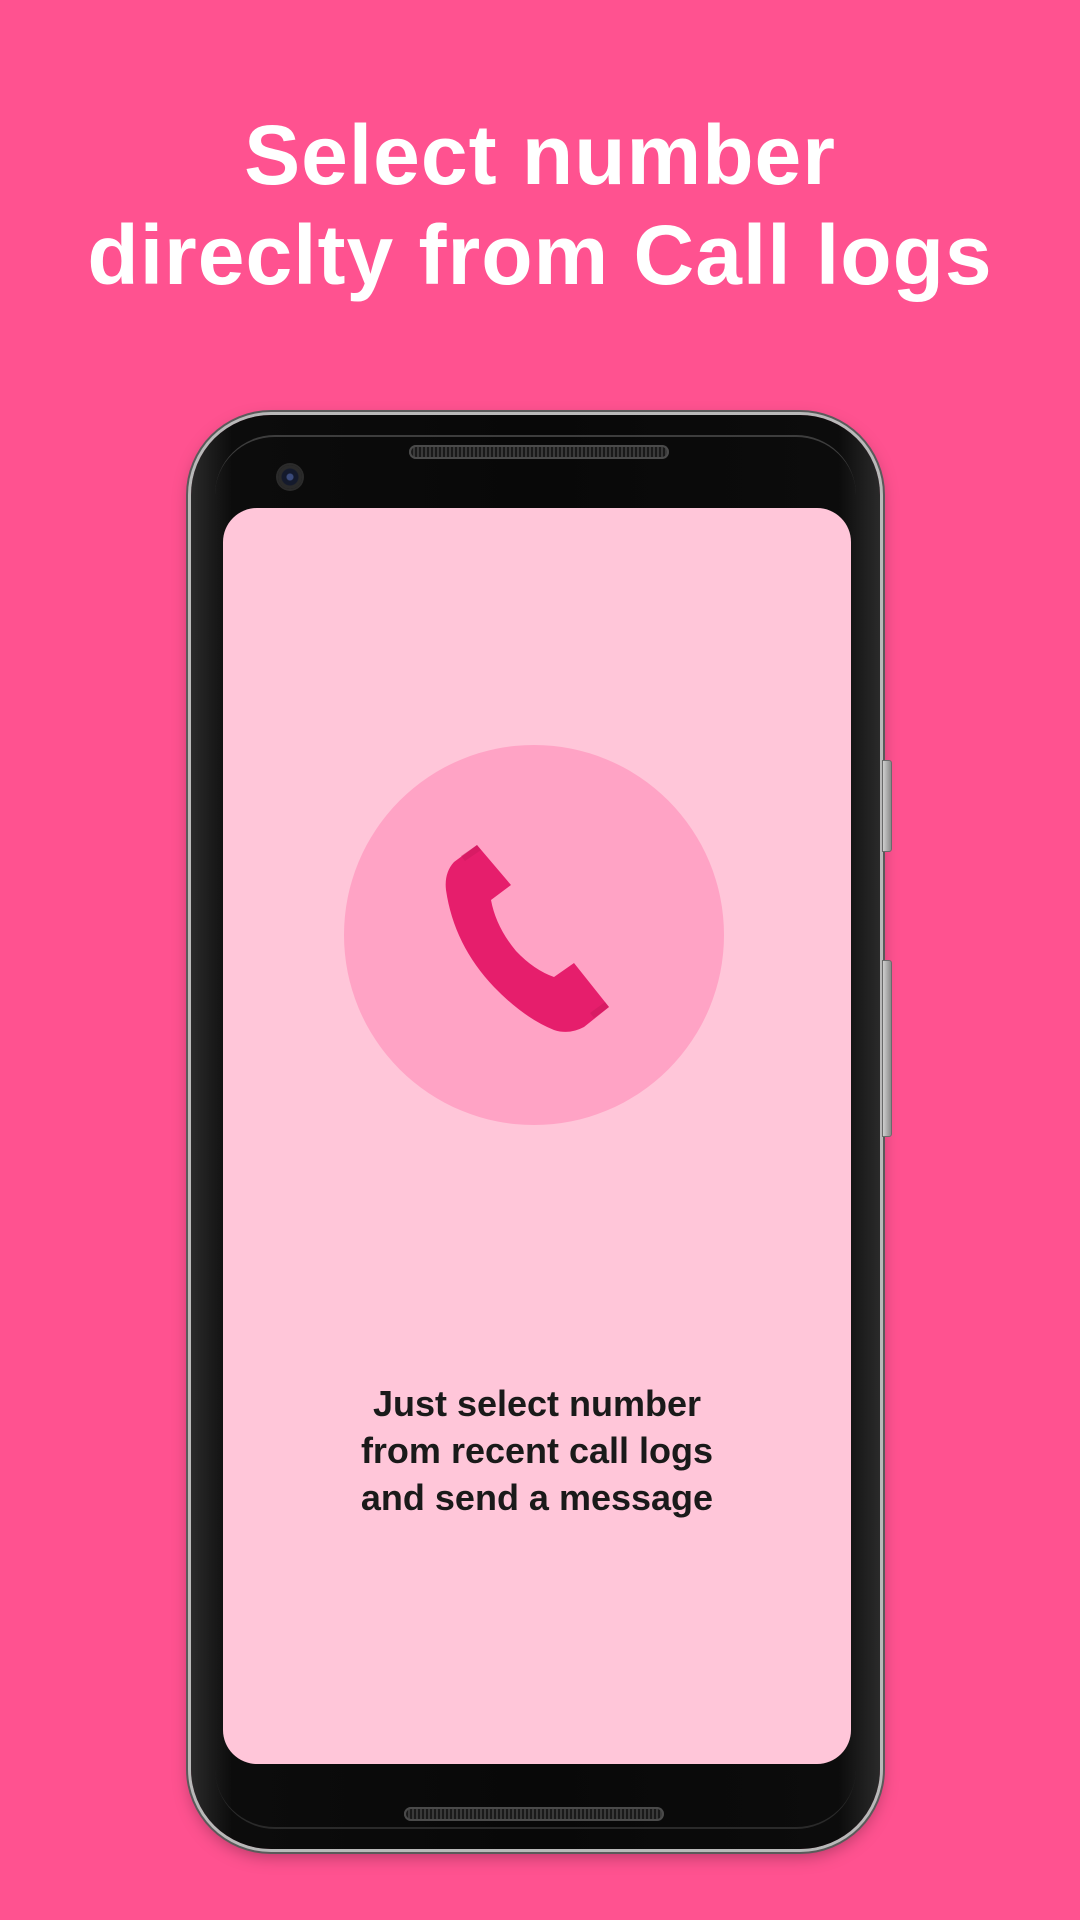 The image size is (1080, 1920). Describe the element at coordinates (537, 1497) in the screenshot. I see `message-line-3: and send a message` at that location.